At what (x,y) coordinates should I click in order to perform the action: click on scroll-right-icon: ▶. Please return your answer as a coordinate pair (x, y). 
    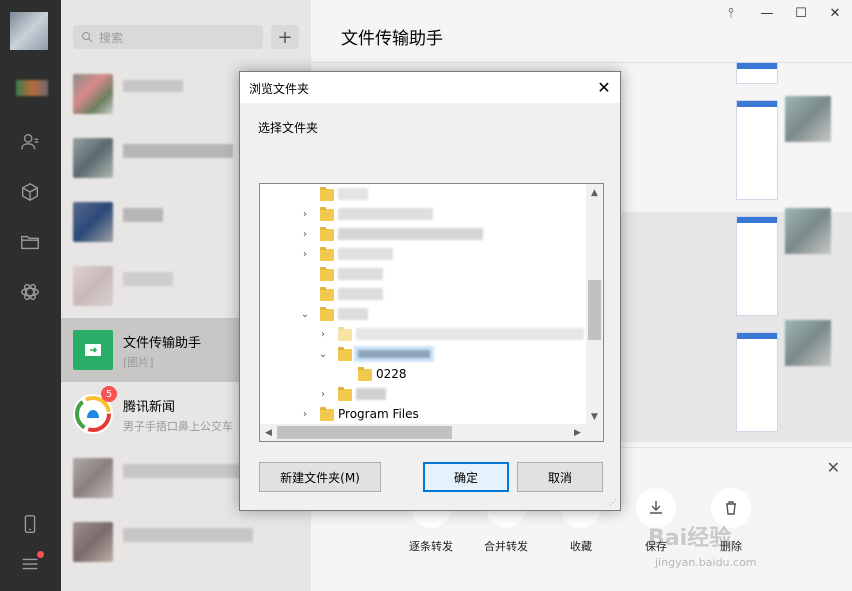
    Looking at the image, I should click on (577, 432).